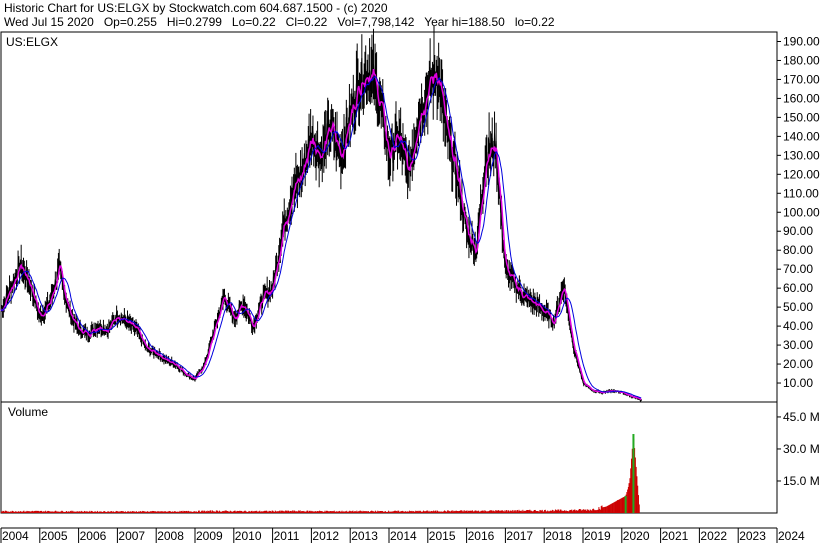 The image size is (830, 543). I want to click on x-tick-label: 2021, so click(675, 536).